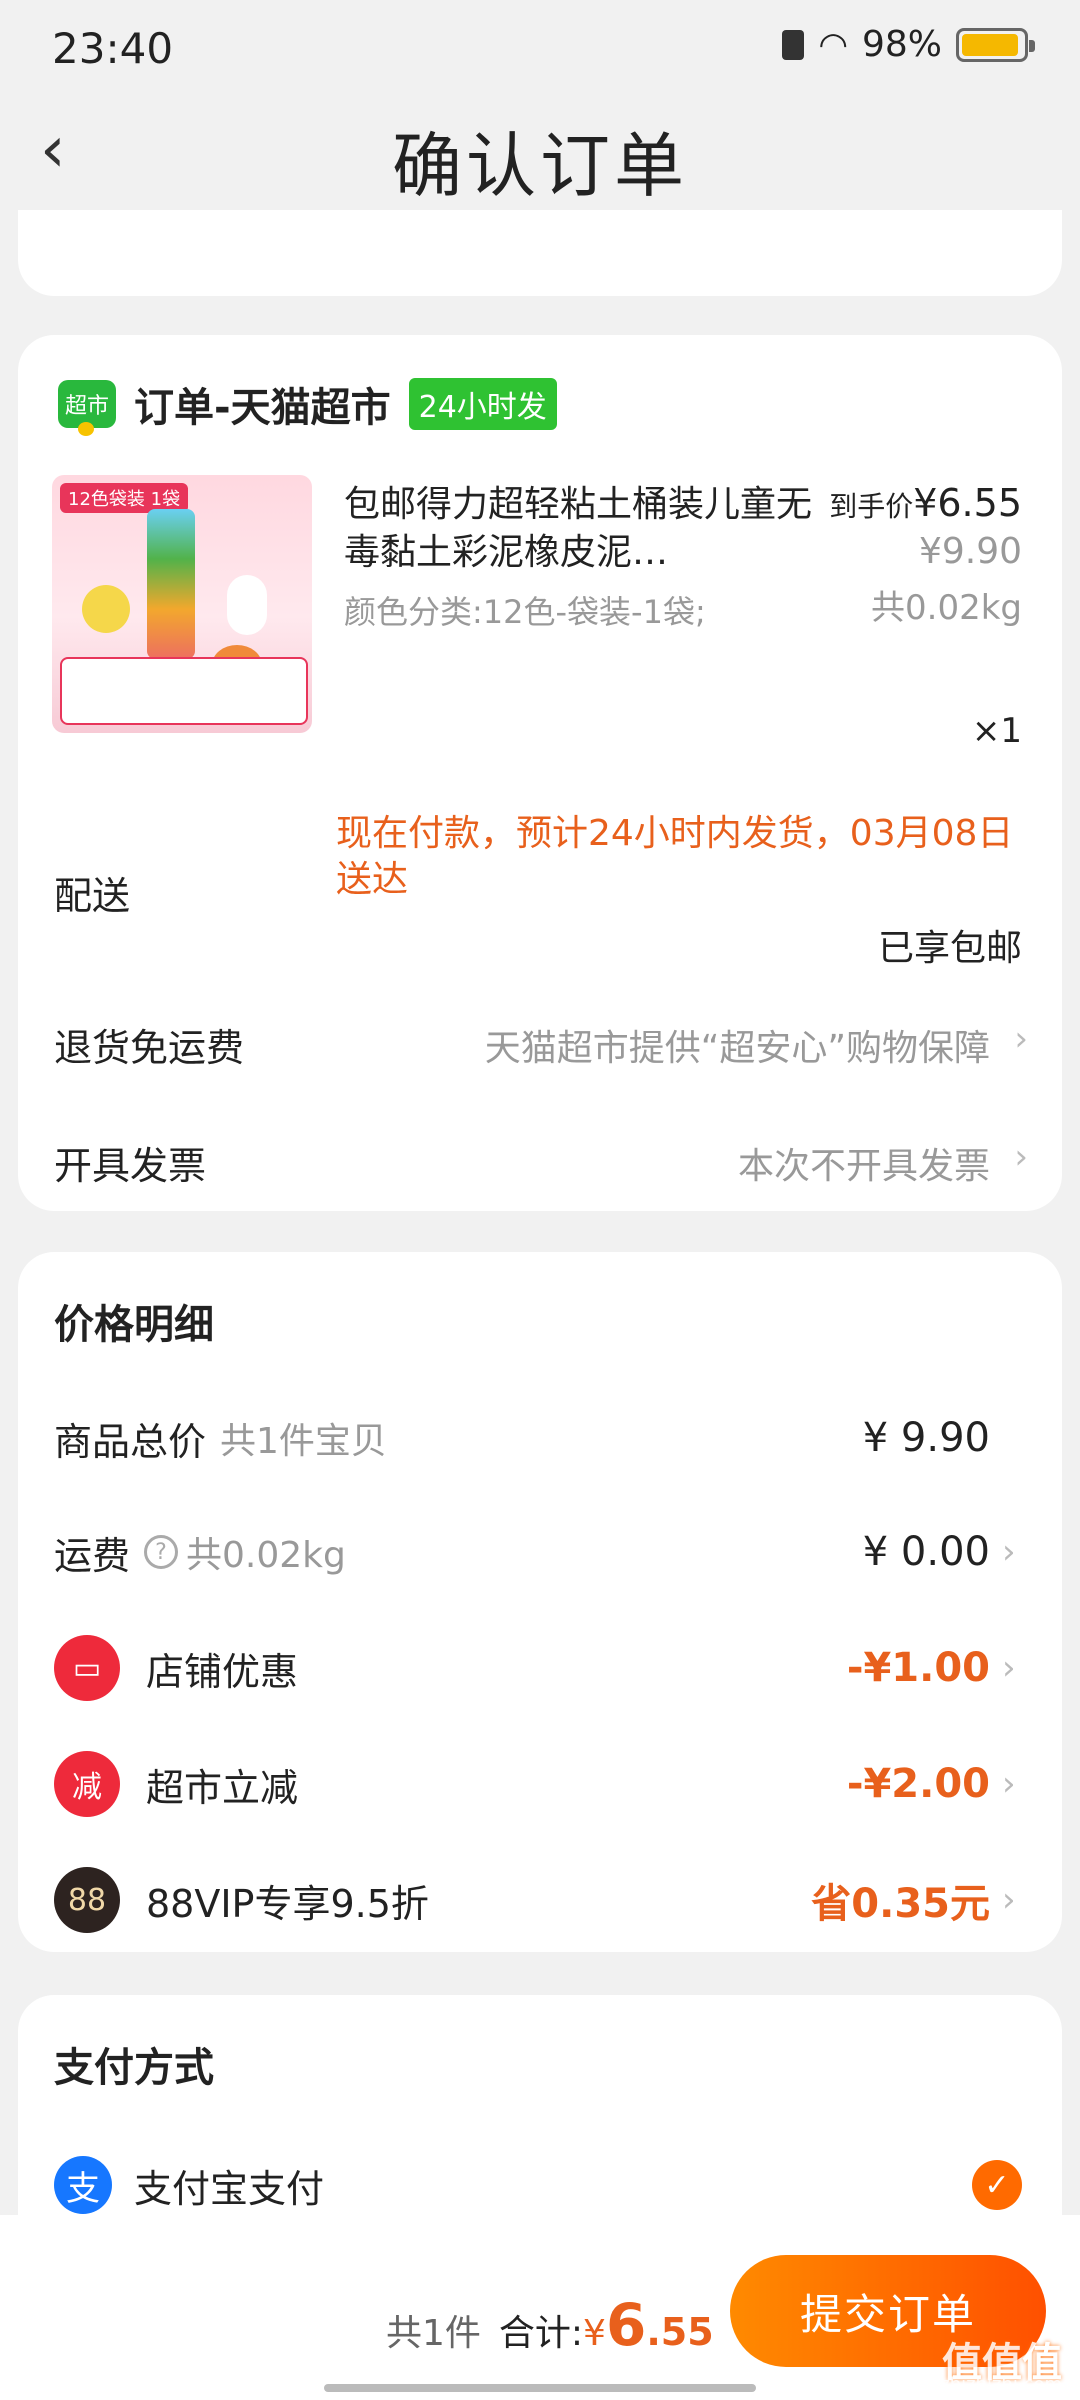 The image size is (1080, 2400). I want to click on price-block: 到手价¥6.55 ¥9.90 共0.02kg, so click(925, 555).